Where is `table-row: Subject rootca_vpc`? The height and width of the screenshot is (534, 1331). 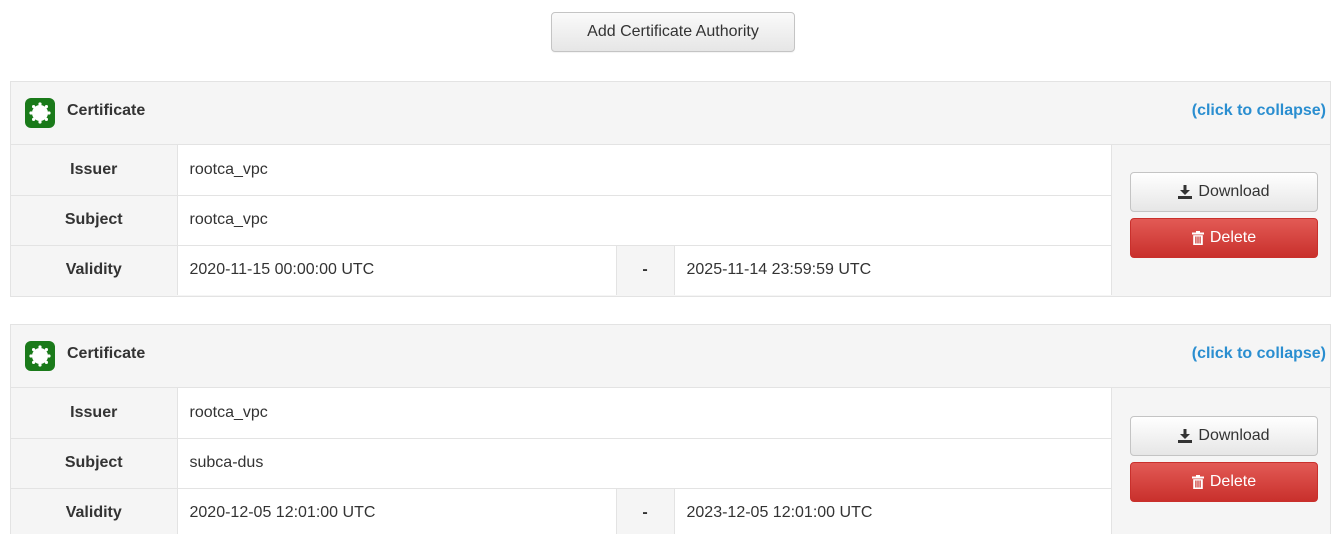
table-row: Subject rootca_vpc is located at coordinates (561, 220).